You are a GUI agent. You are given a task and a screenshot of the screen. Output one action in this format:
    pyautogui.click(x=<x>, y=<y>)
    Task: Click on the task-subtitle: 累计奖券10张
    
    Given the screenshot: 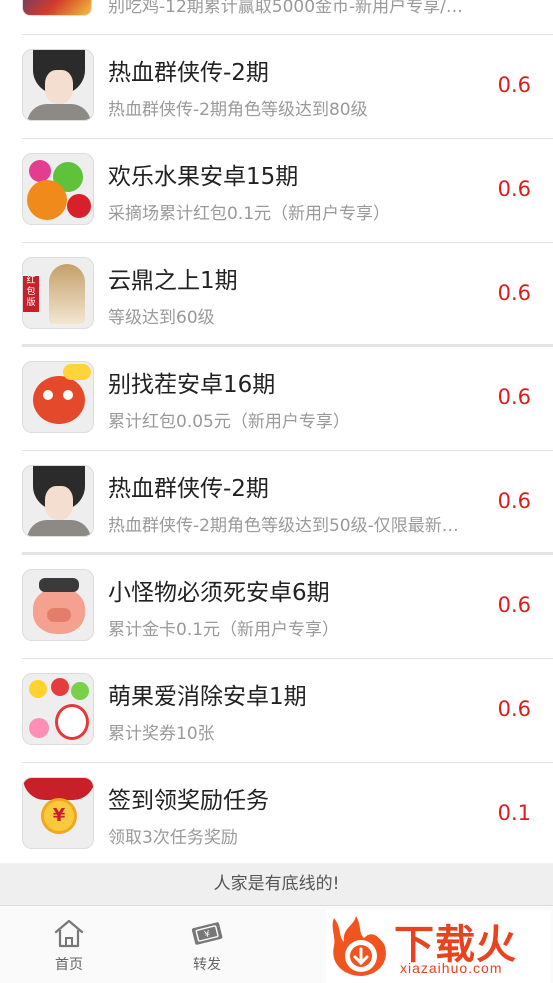 What is the action you would take?
    pyautogui.click(x=161, y=734)
    